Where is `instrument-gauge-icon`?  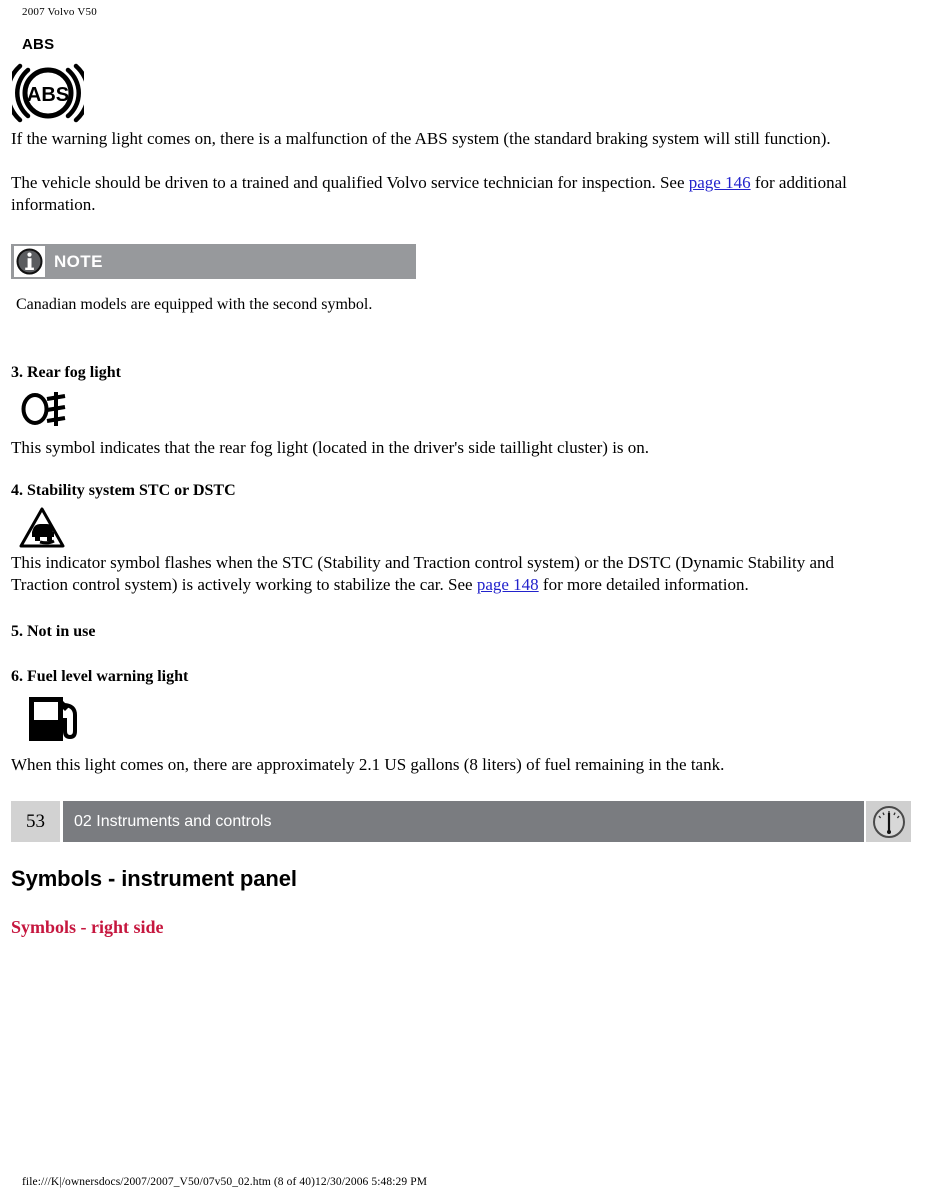
instrument-gauge-icon is located at coordinates (887, 821).